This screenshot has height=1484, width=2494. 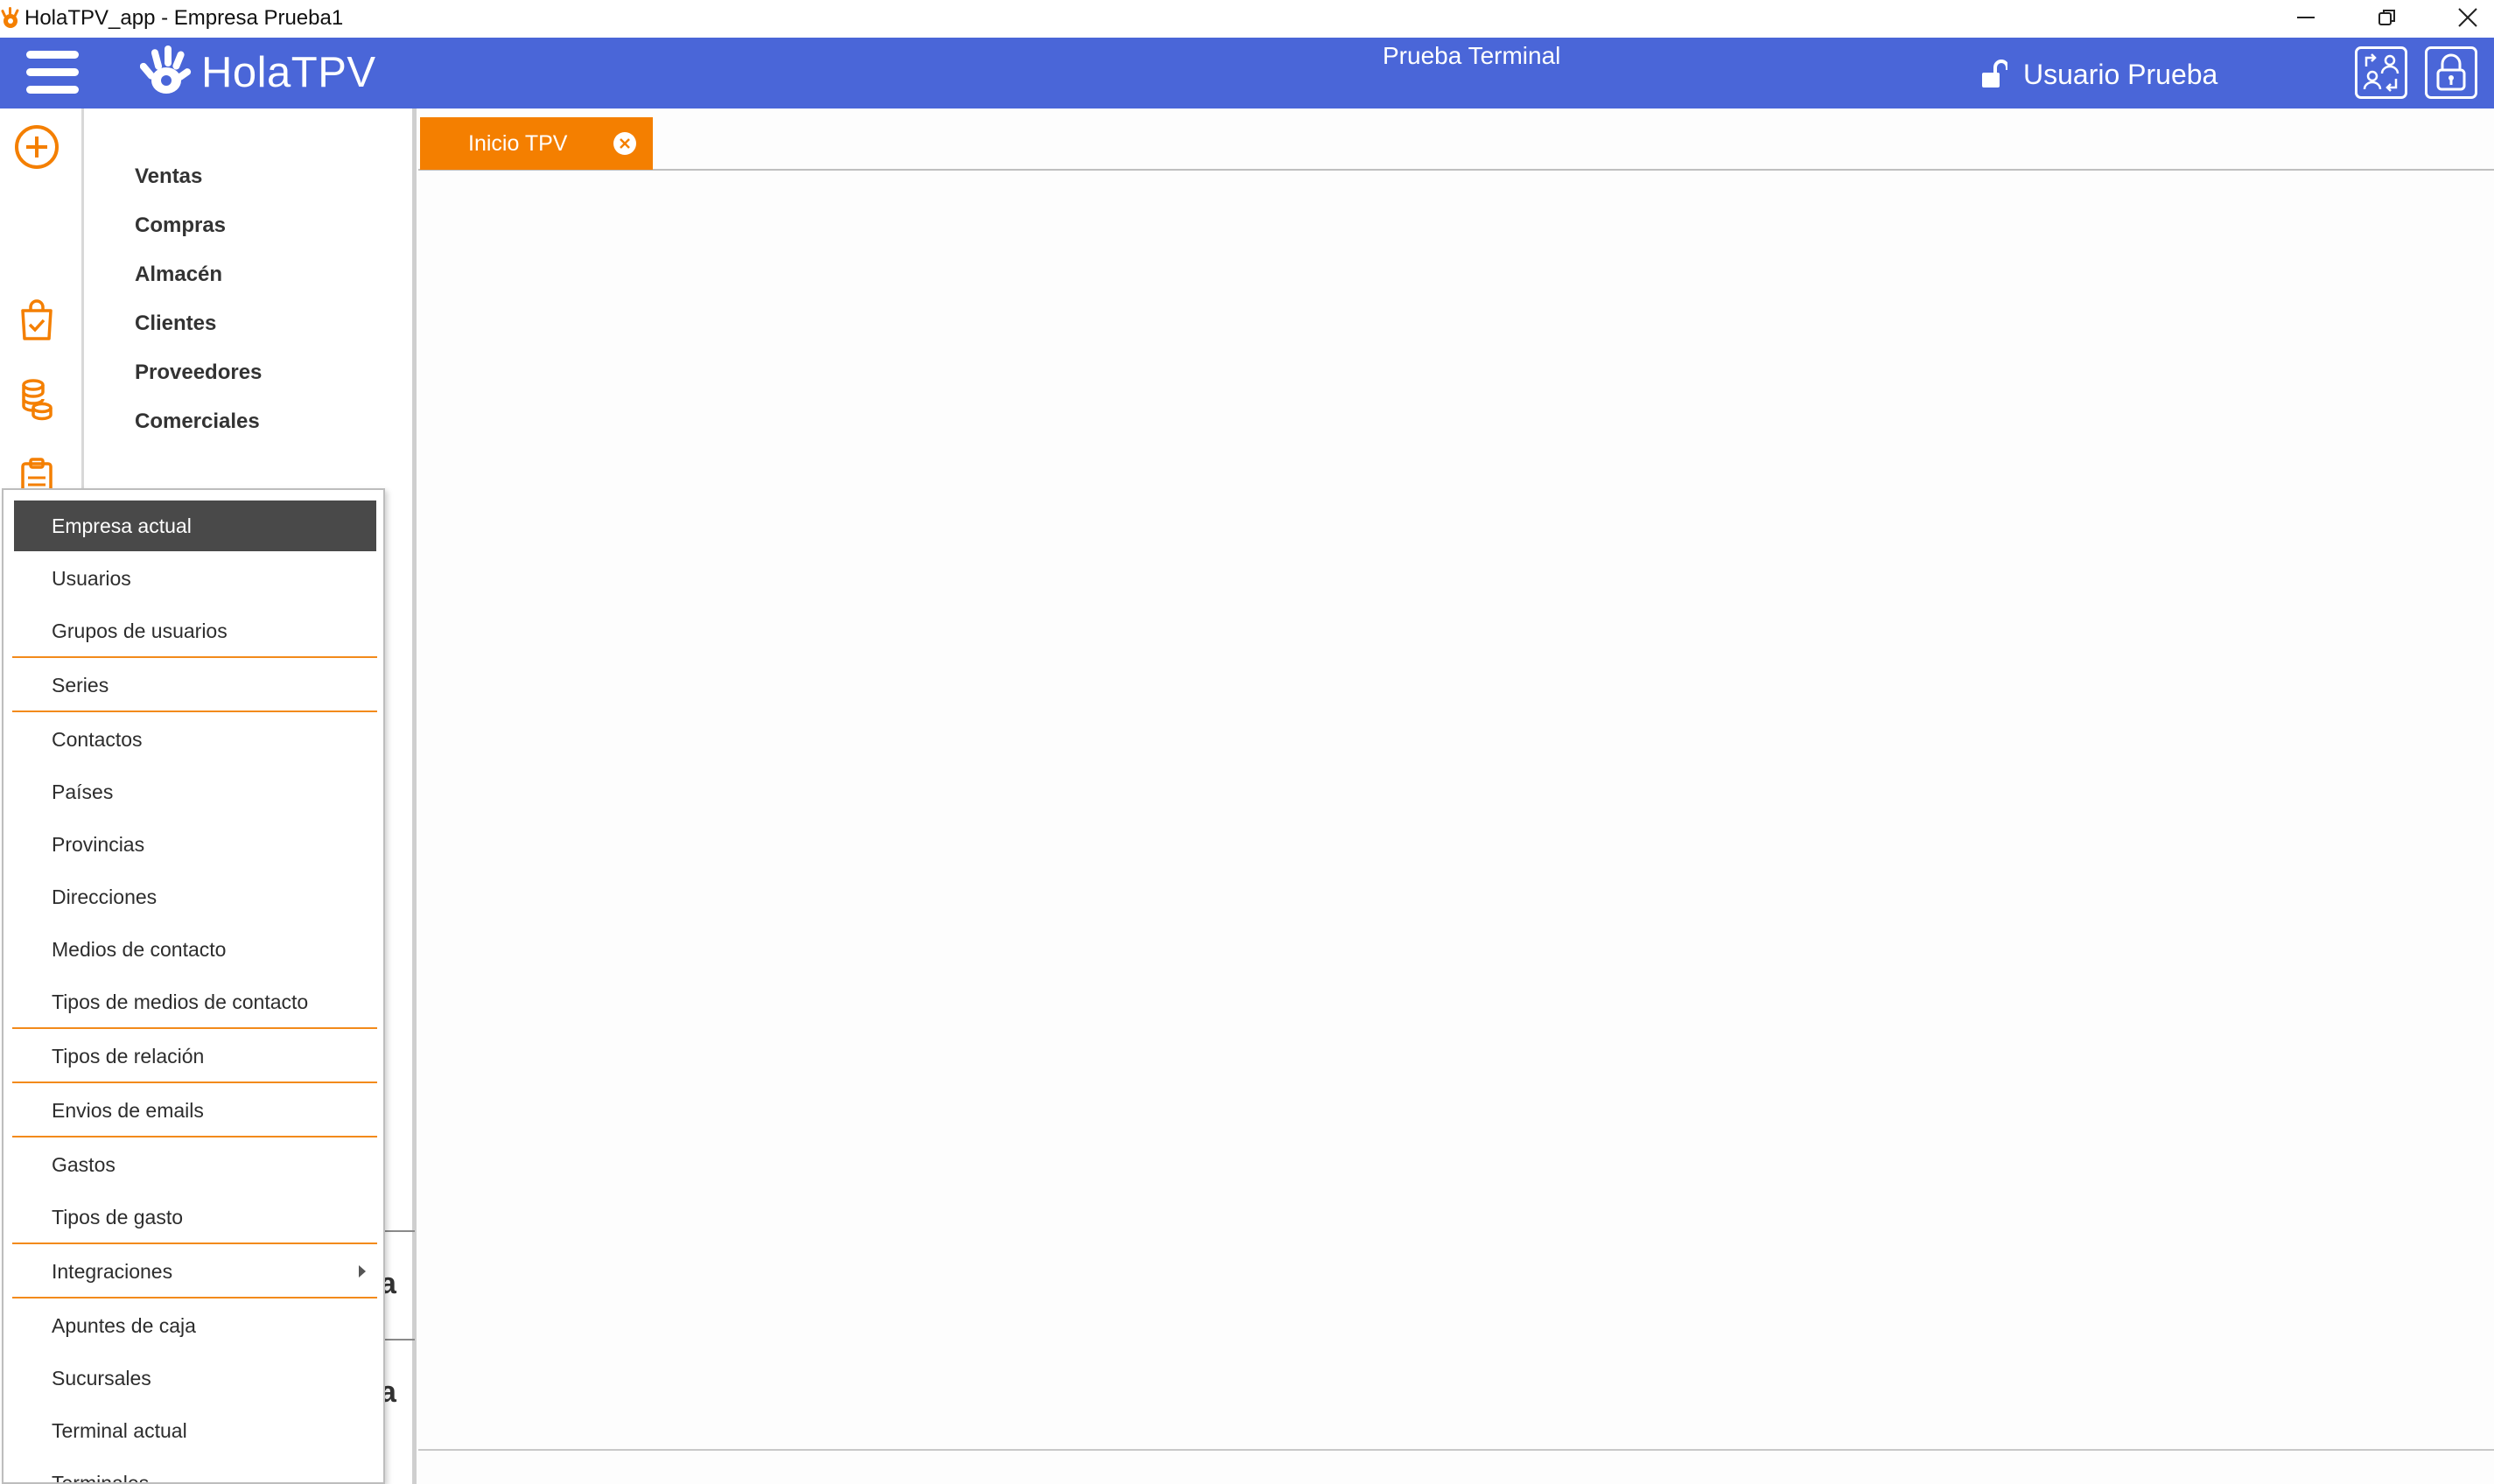 I want to click on add-circle-icon, so click(x=36, y=147).